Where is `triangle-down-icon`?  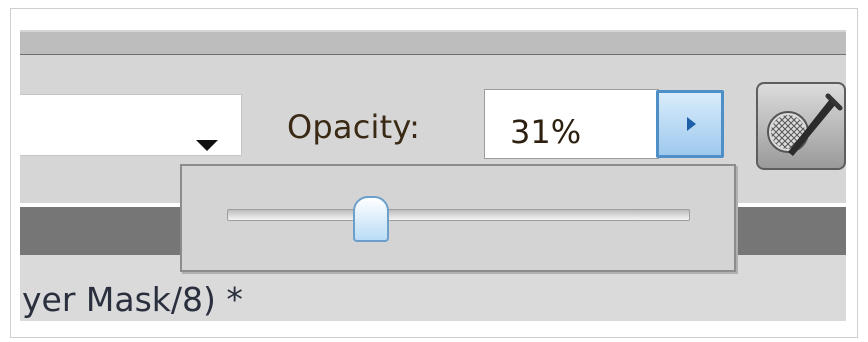
triangle-down-icon is located at coordinates (207, 145).